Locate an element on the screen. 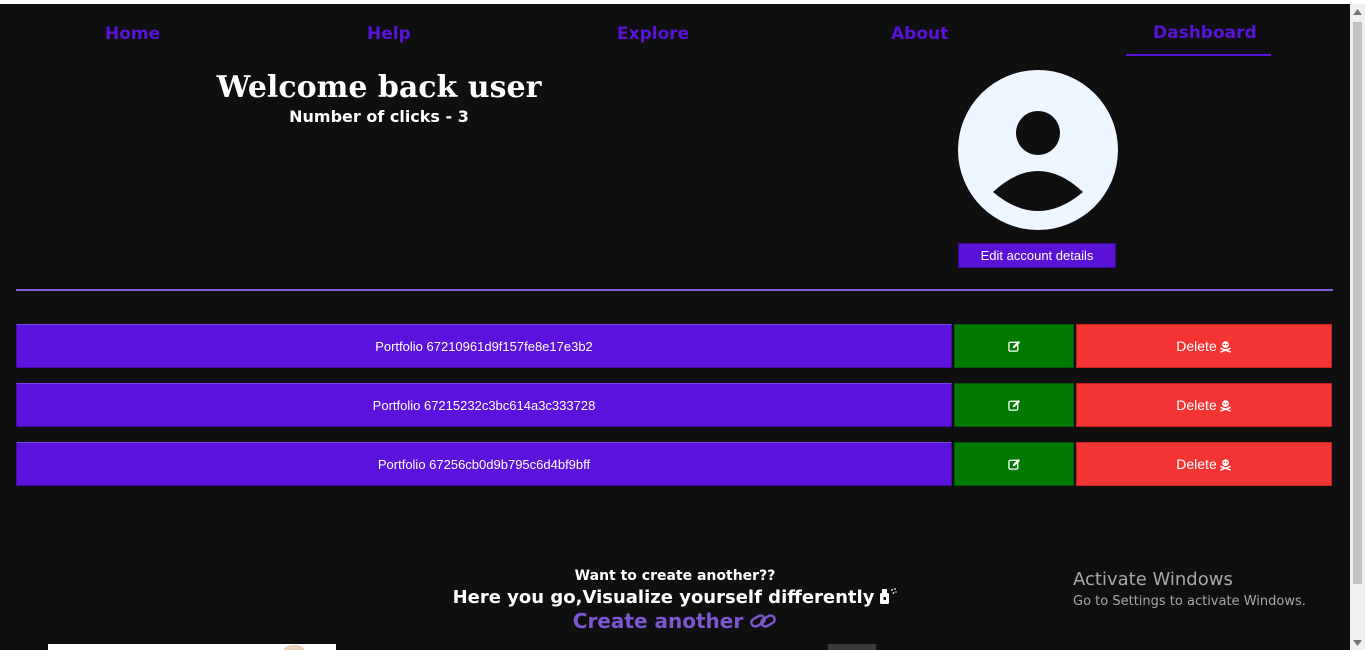 Image resolution: width=1365 pixels, height=650 pixels. section-divider is located at coordinates (674, 290).